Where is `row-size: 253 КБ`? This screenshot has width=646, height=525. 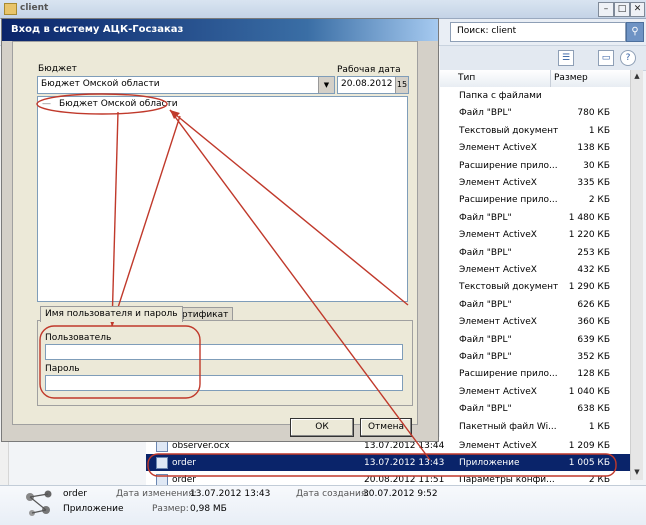
row-size: 253 КБ is located at coordinates (593, 252).